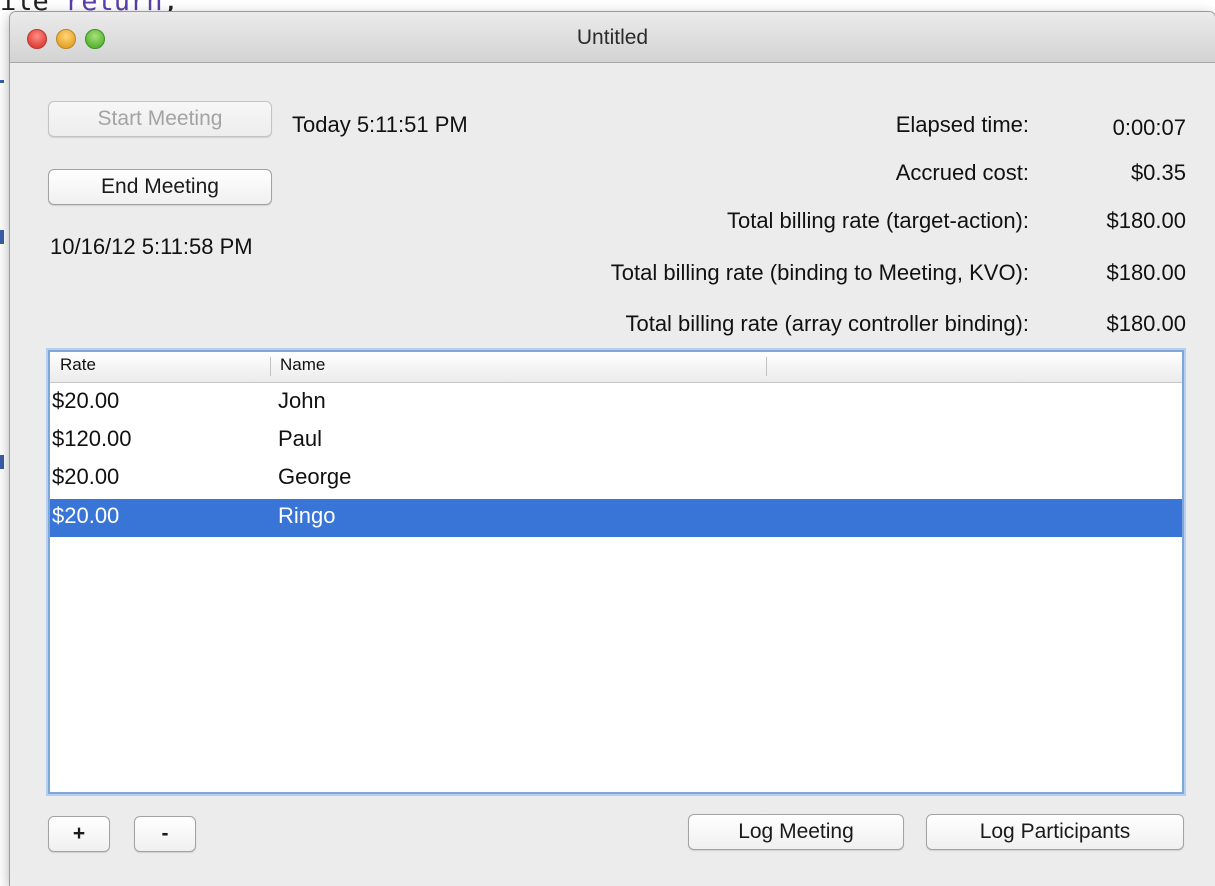 This screenshot has width=1215, height=886. Describe the element at coordinates (78, 365) in the screenshot. I see `column-header-rate: Rate` at that location.